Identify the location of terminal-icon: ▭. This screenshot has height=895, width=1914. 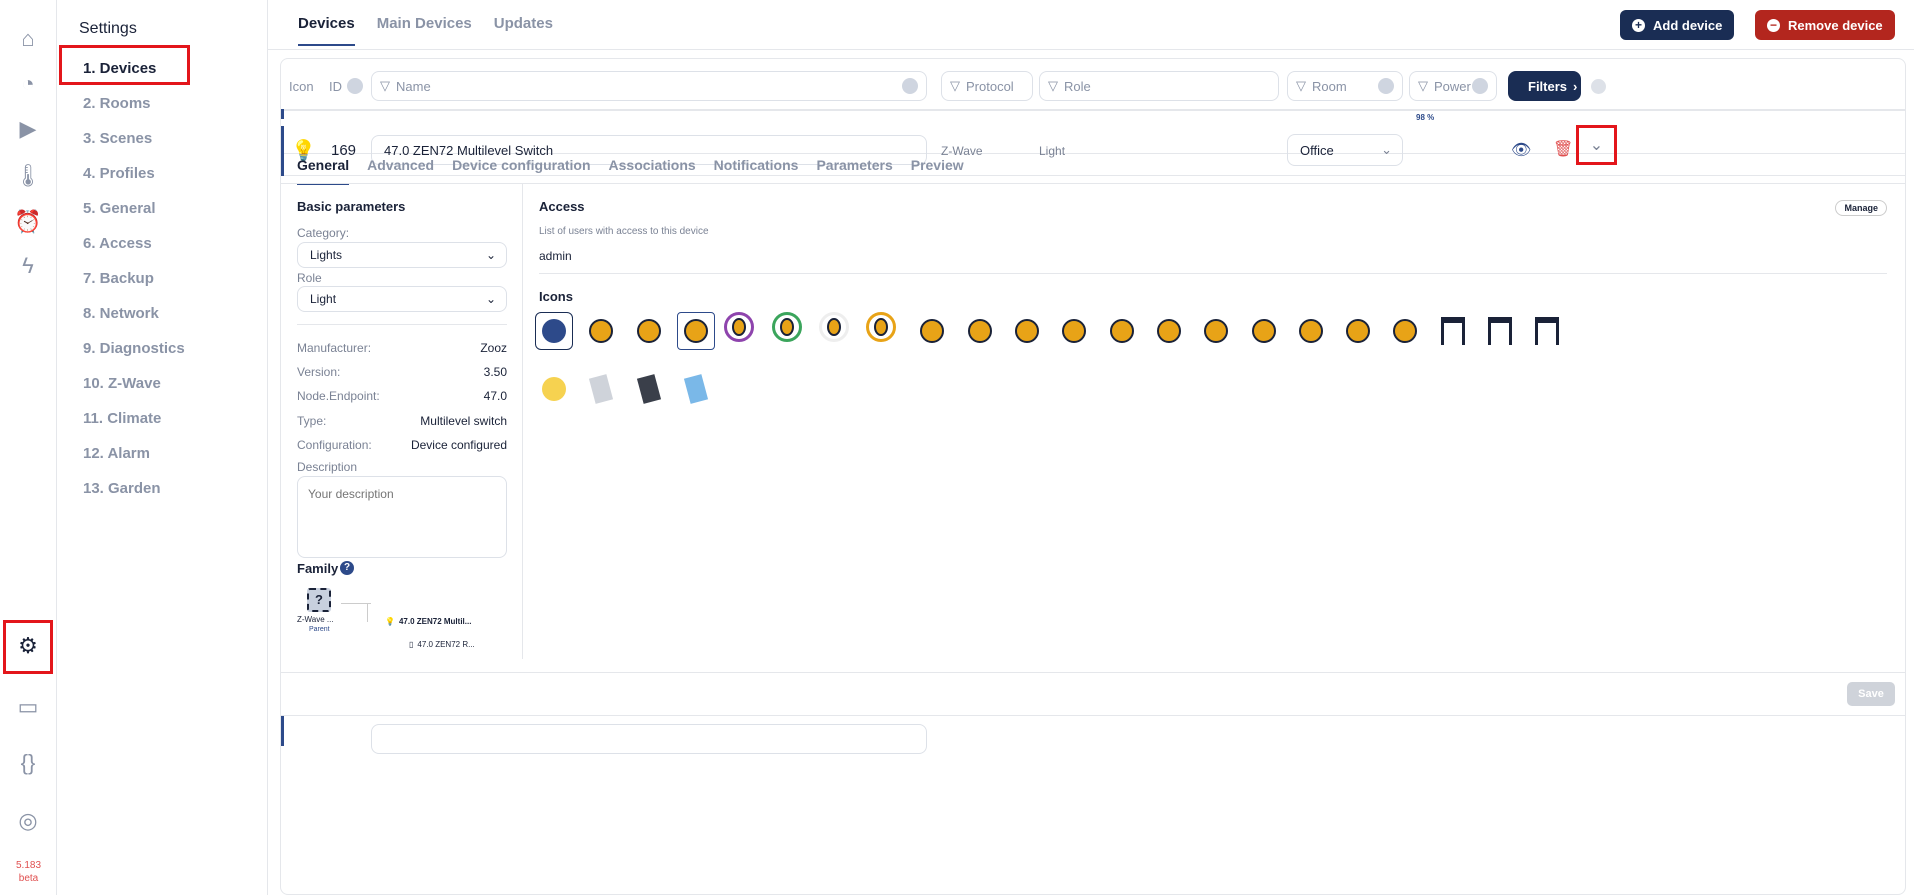
(28, 707).